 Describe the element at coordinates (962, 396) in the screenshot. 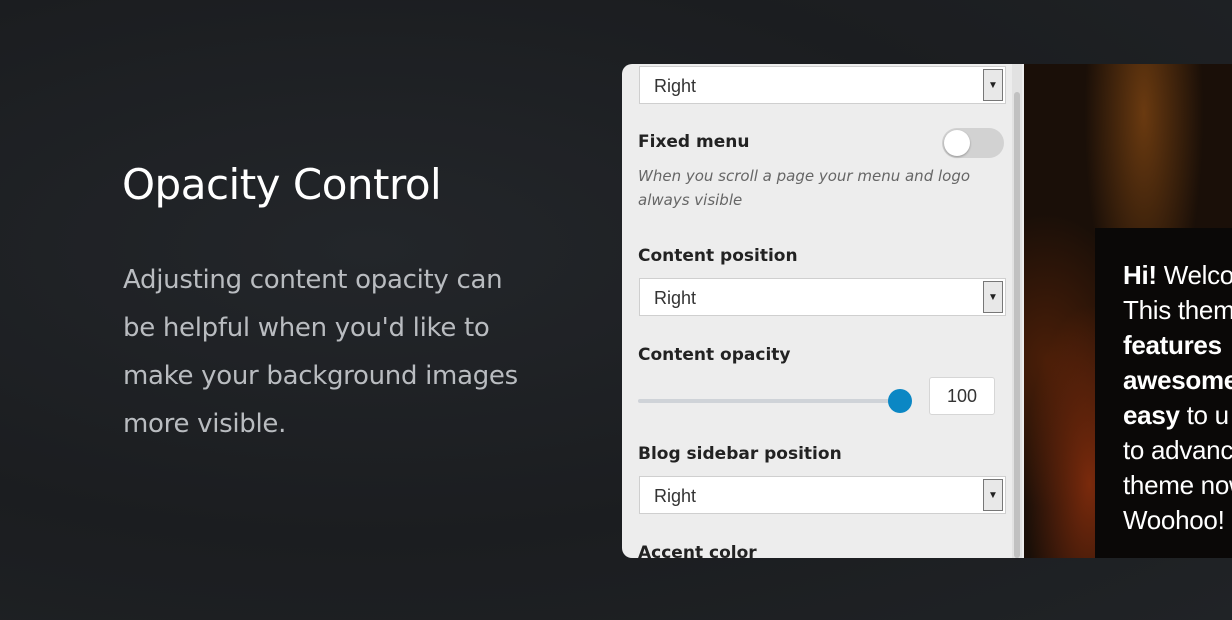

I see `opacity-number-input: 100` at that location.